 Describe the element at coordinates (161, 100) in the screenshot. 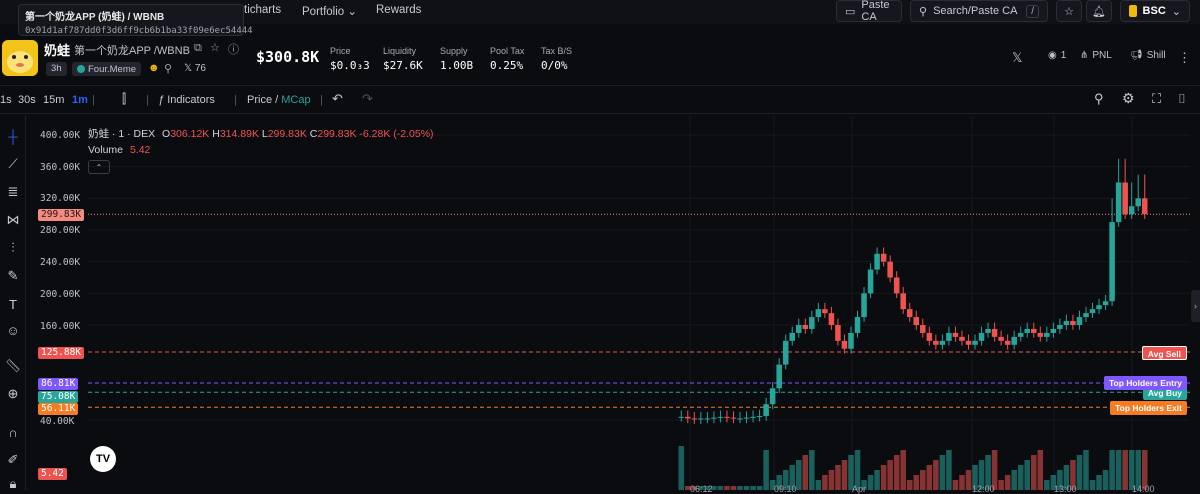

I see `function-icon: ƒ` at that location.